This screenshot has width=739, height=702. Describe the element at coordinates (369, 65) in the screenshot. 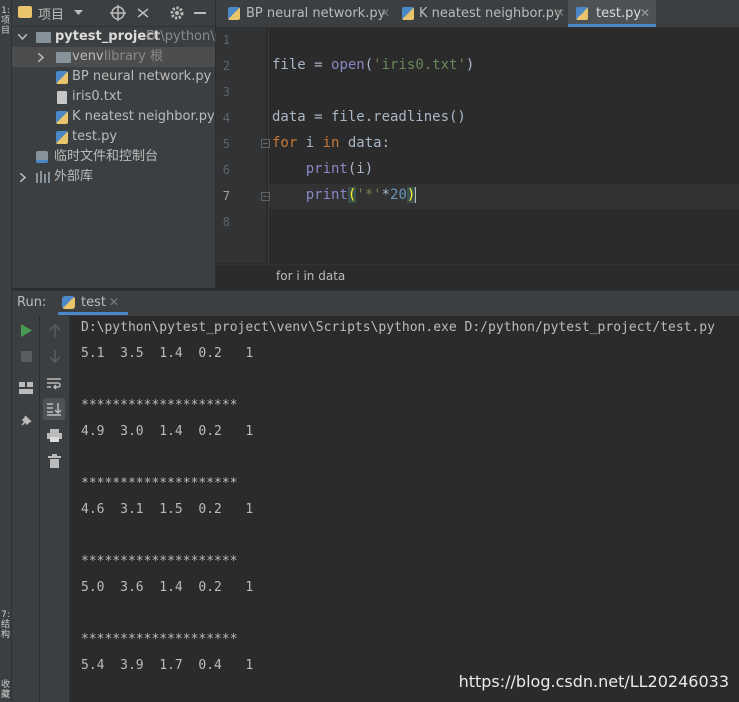

I see `code-token: (` at that location.